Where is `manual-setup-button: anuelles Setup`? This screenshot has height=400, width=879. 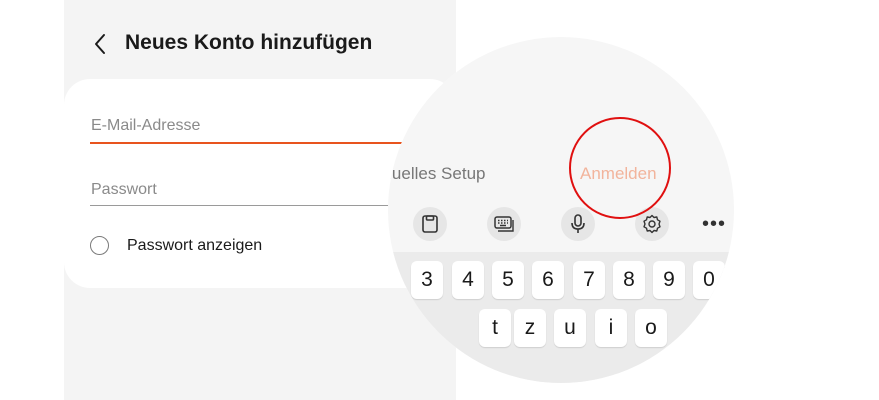 manual-setup-button: anuelles Setup is located at coordinates (436, 174).